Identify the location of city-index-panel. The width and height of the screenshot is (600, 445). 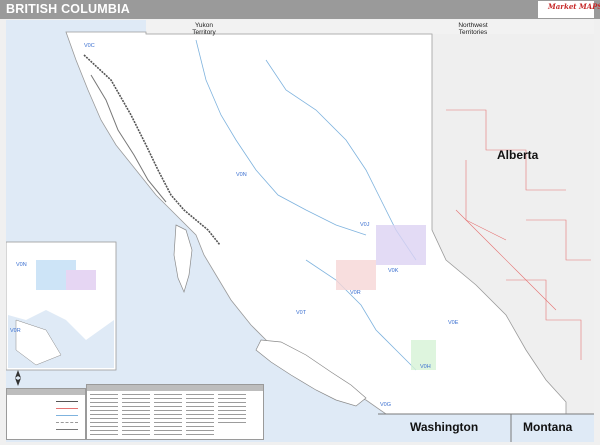
(175, 412).